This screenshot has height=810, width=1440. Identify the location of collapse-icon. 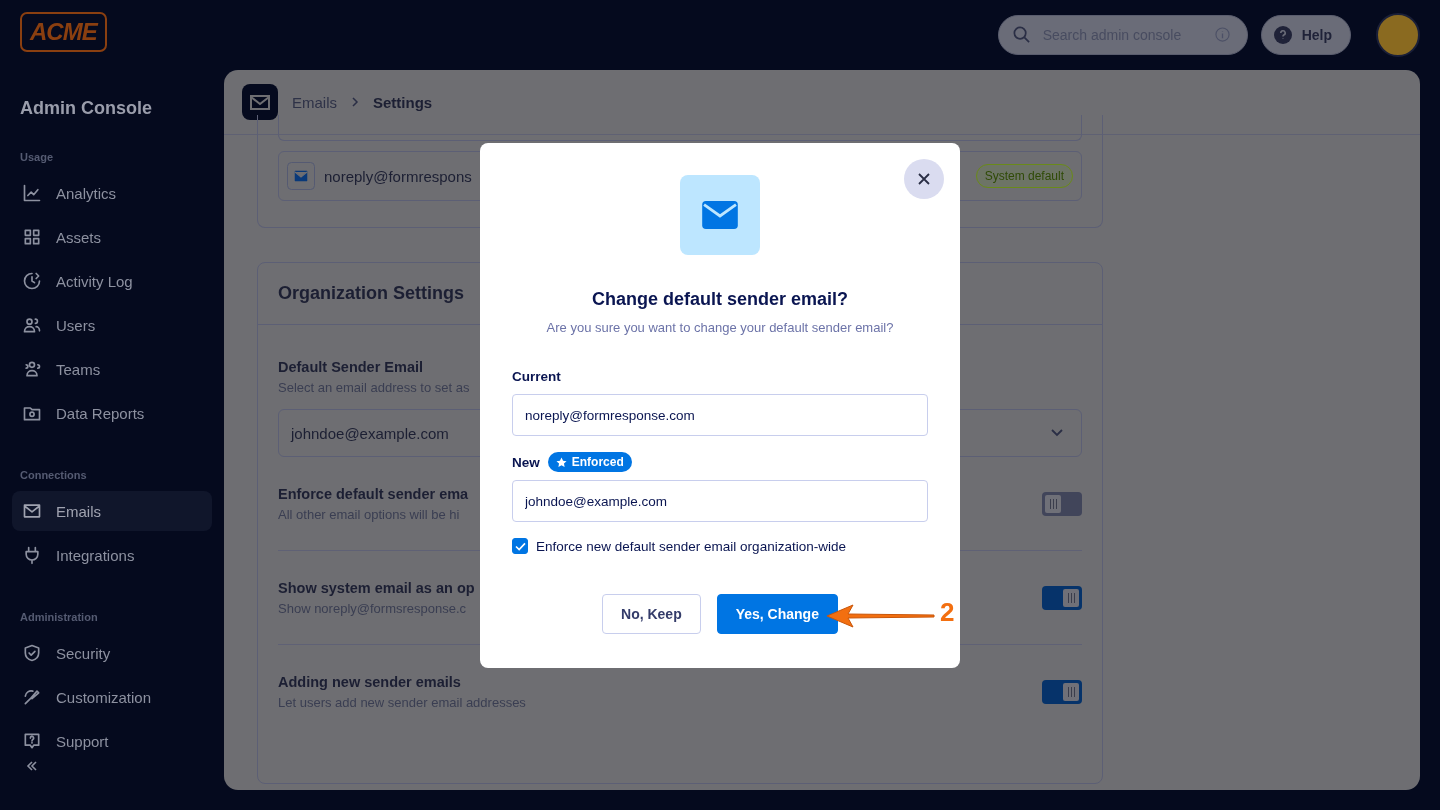
(32, 766).